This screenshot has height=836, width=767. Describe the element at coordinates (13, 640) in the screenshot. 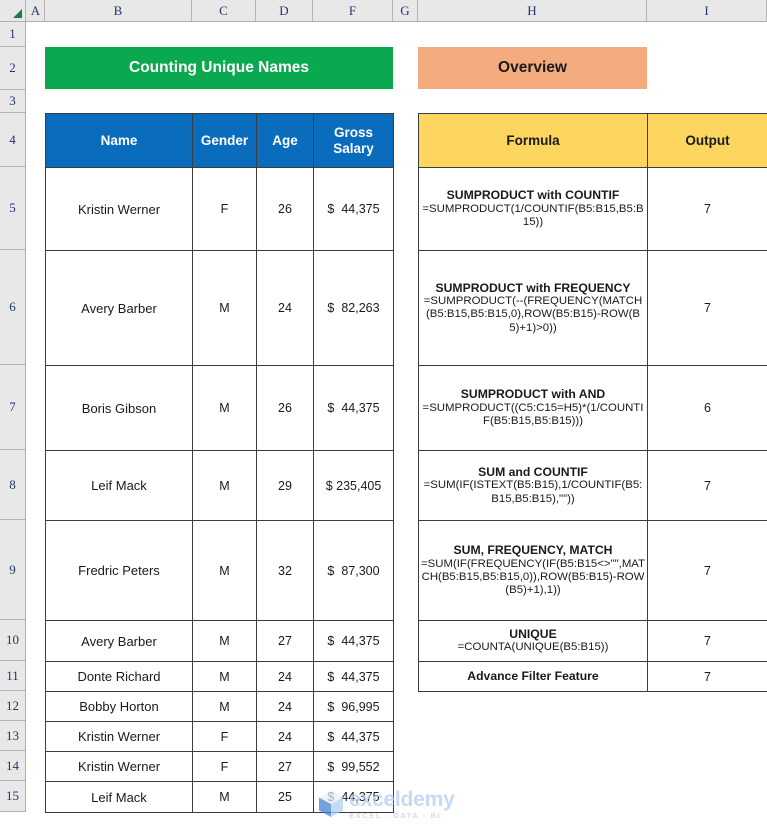

I see `row-header-10: 10` at that location.